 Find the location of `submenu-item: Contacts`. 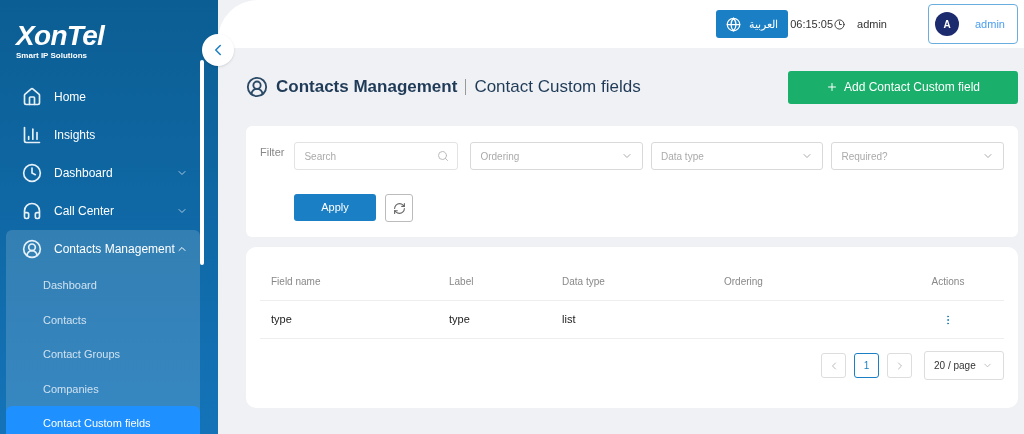

submenu-item: Contacts is located at coordinates (103, 319).